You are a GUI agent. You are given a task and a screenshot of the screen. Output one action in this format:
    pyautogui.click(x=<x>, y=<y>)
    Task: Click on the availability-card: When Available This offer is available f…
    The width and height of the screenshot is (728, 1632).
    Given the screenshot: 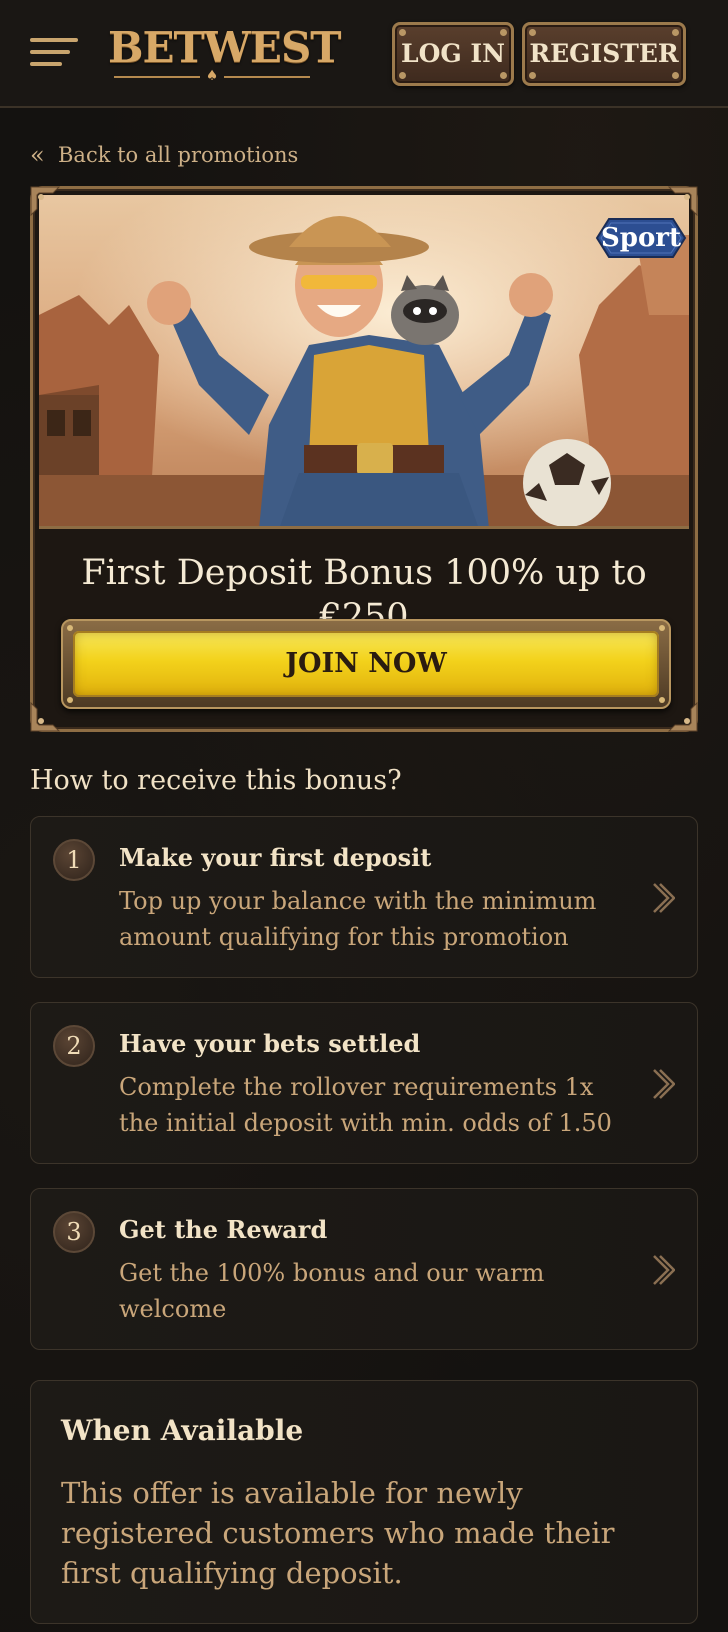 What is the action you would take?
    pyautogui.click(x=364, y=1502)
    